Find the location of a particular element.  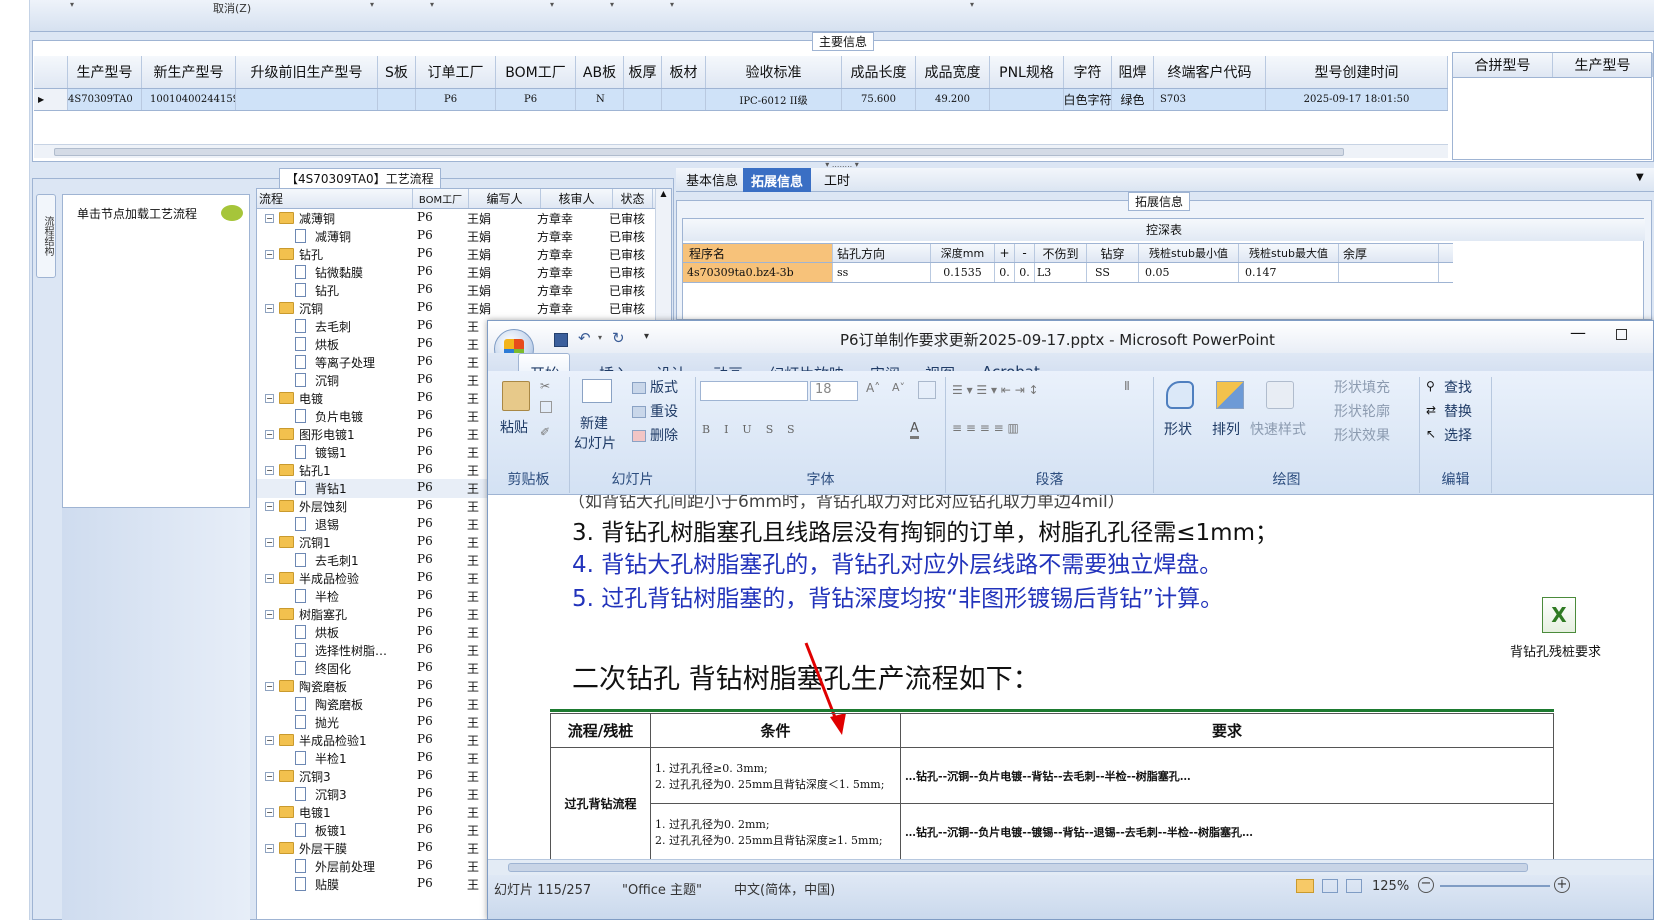

font-name-combo is located at coordinates (754, 391).